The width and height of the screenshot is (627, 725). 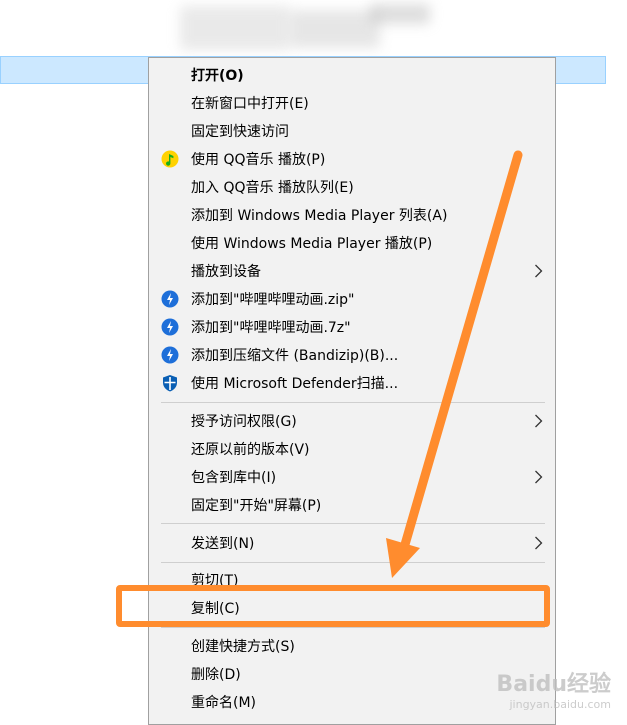 What do you see at coordinates (352, 215) in the screenshot?
I see `menu-item-add-wmp-list: 添加到 Windows Media Player 列表(A)` at bounding box center [352, 215].